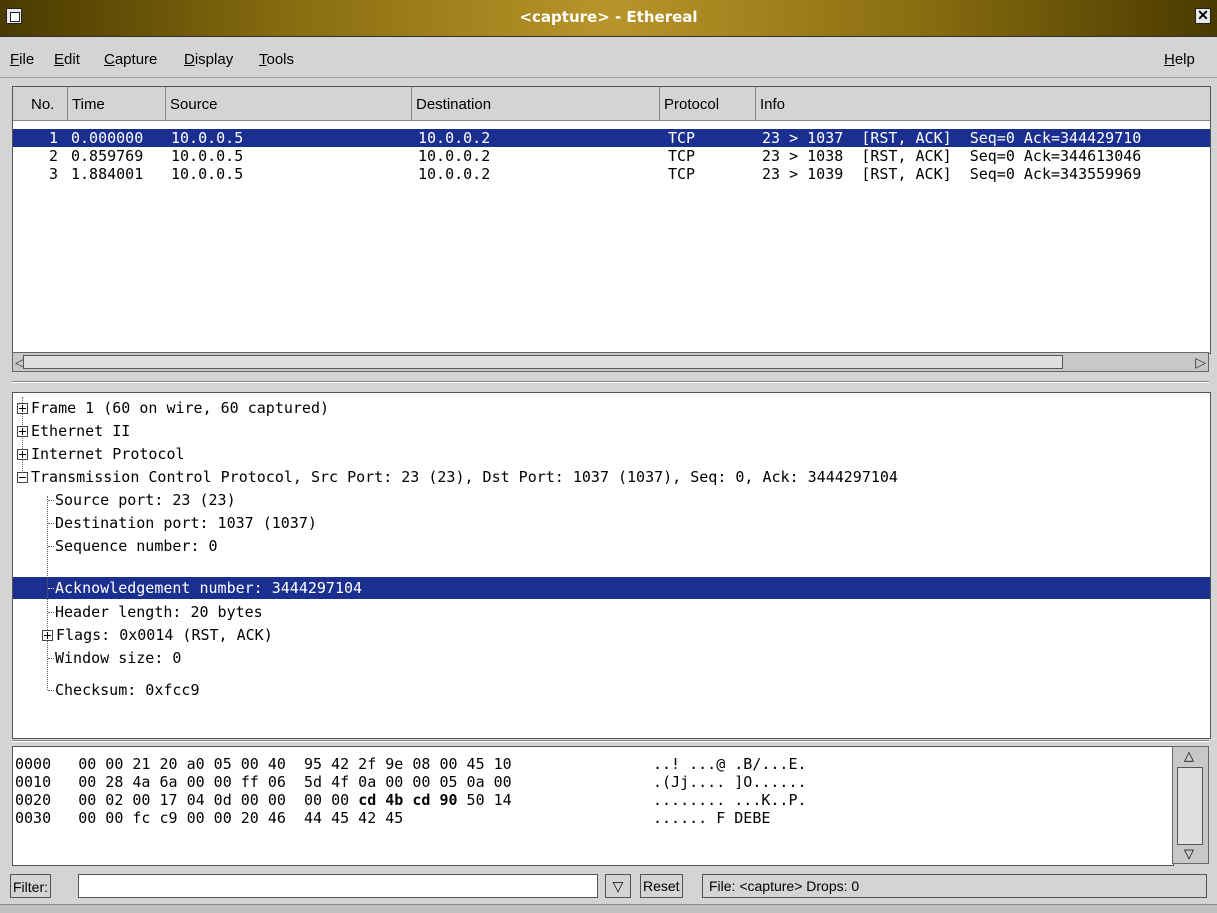 The image size is (1217, 913). I want to click on tree-node-destination-port: Destination port: 1037 (1037), so click(186, 523).